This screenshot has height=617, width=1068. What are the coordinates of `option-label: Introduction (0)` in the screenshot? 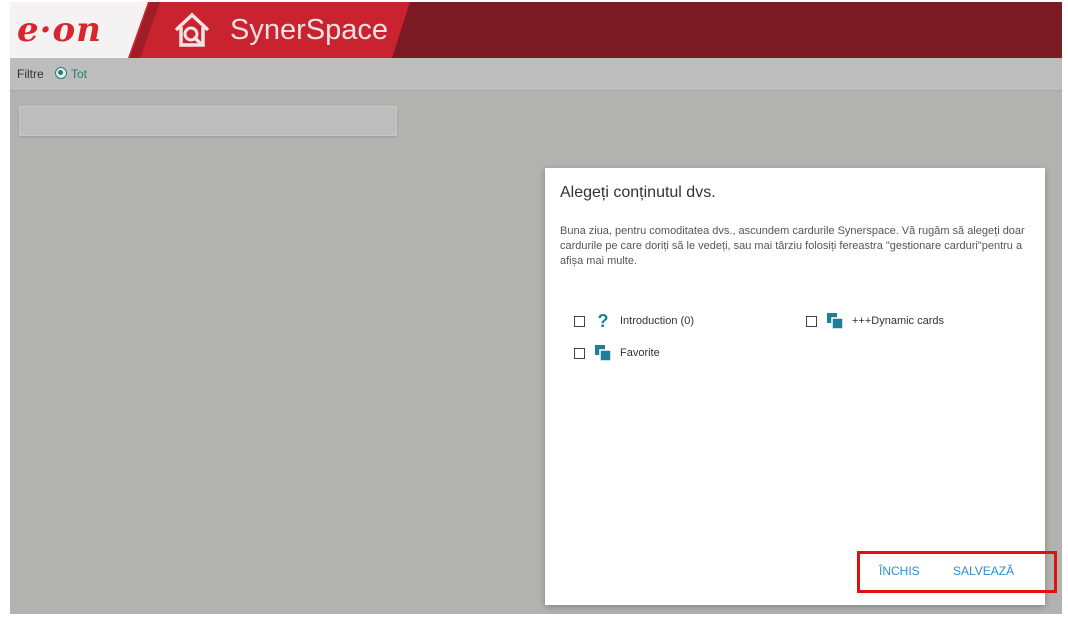 It's located at (657, 321).